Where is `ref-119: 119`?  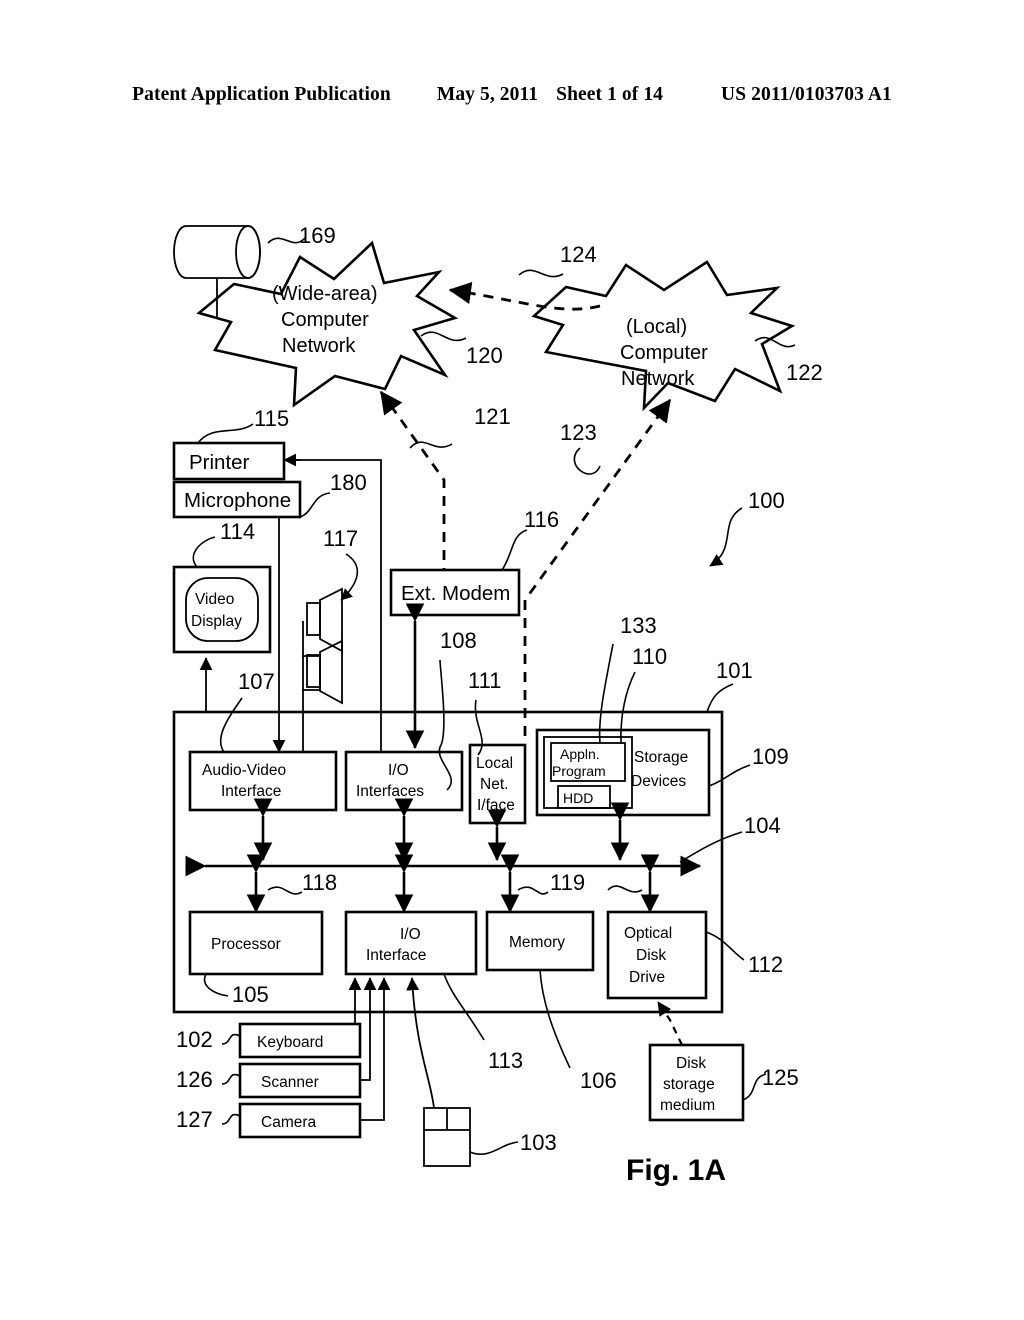
ref-119: 119 is located at coordinates (567, 882).